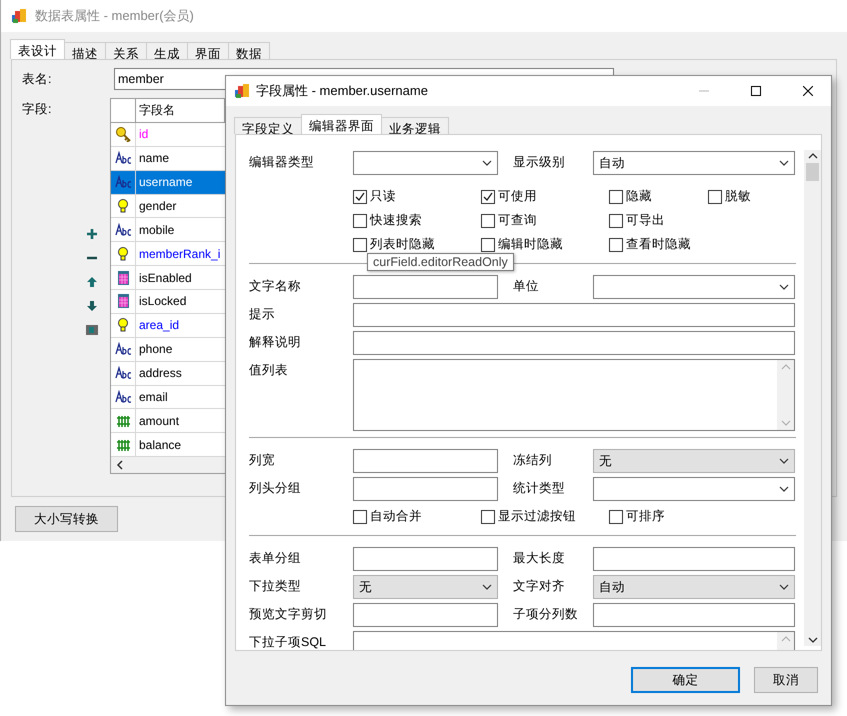 Image resolution: width=847 pixels, height=716 pixels. I want to click on field-name: phone, so click(156, 349).